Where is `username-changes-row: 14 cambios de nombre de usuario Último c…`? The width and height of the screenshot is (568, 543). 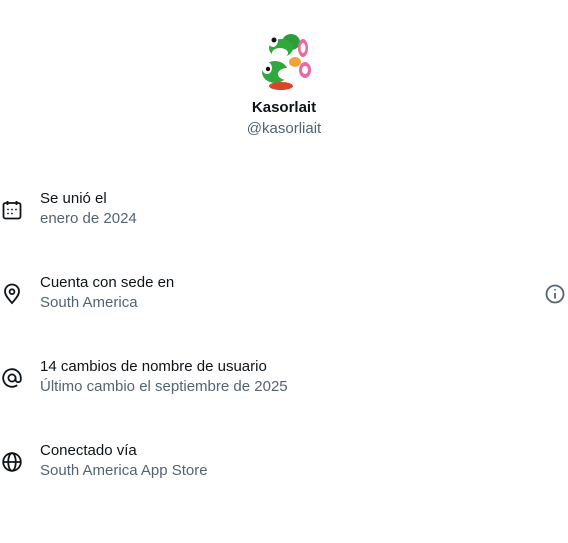
username-changes-row: 14 cambios de nombre de usuario Último c… is located at coordinates (284, 379).